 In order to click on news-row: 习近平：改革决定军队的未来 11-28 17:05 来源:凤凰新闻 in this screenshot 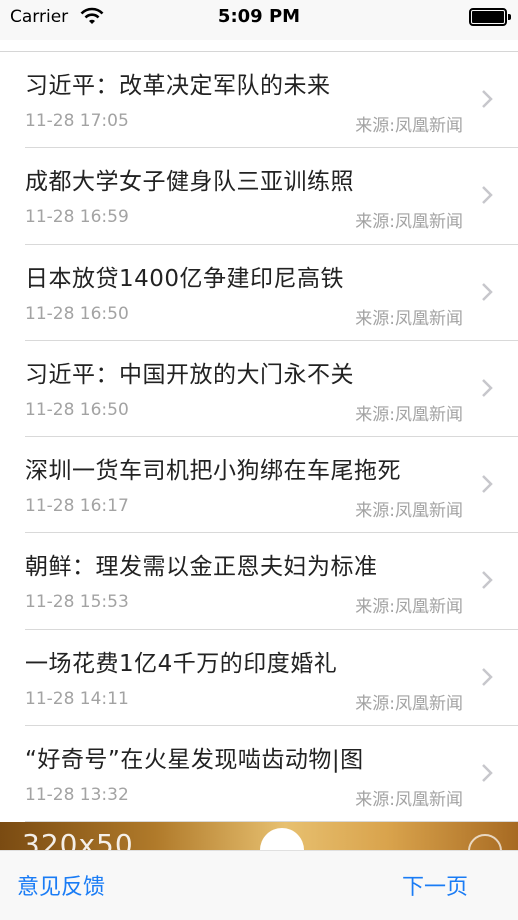, I will do `click(259, 100)`.